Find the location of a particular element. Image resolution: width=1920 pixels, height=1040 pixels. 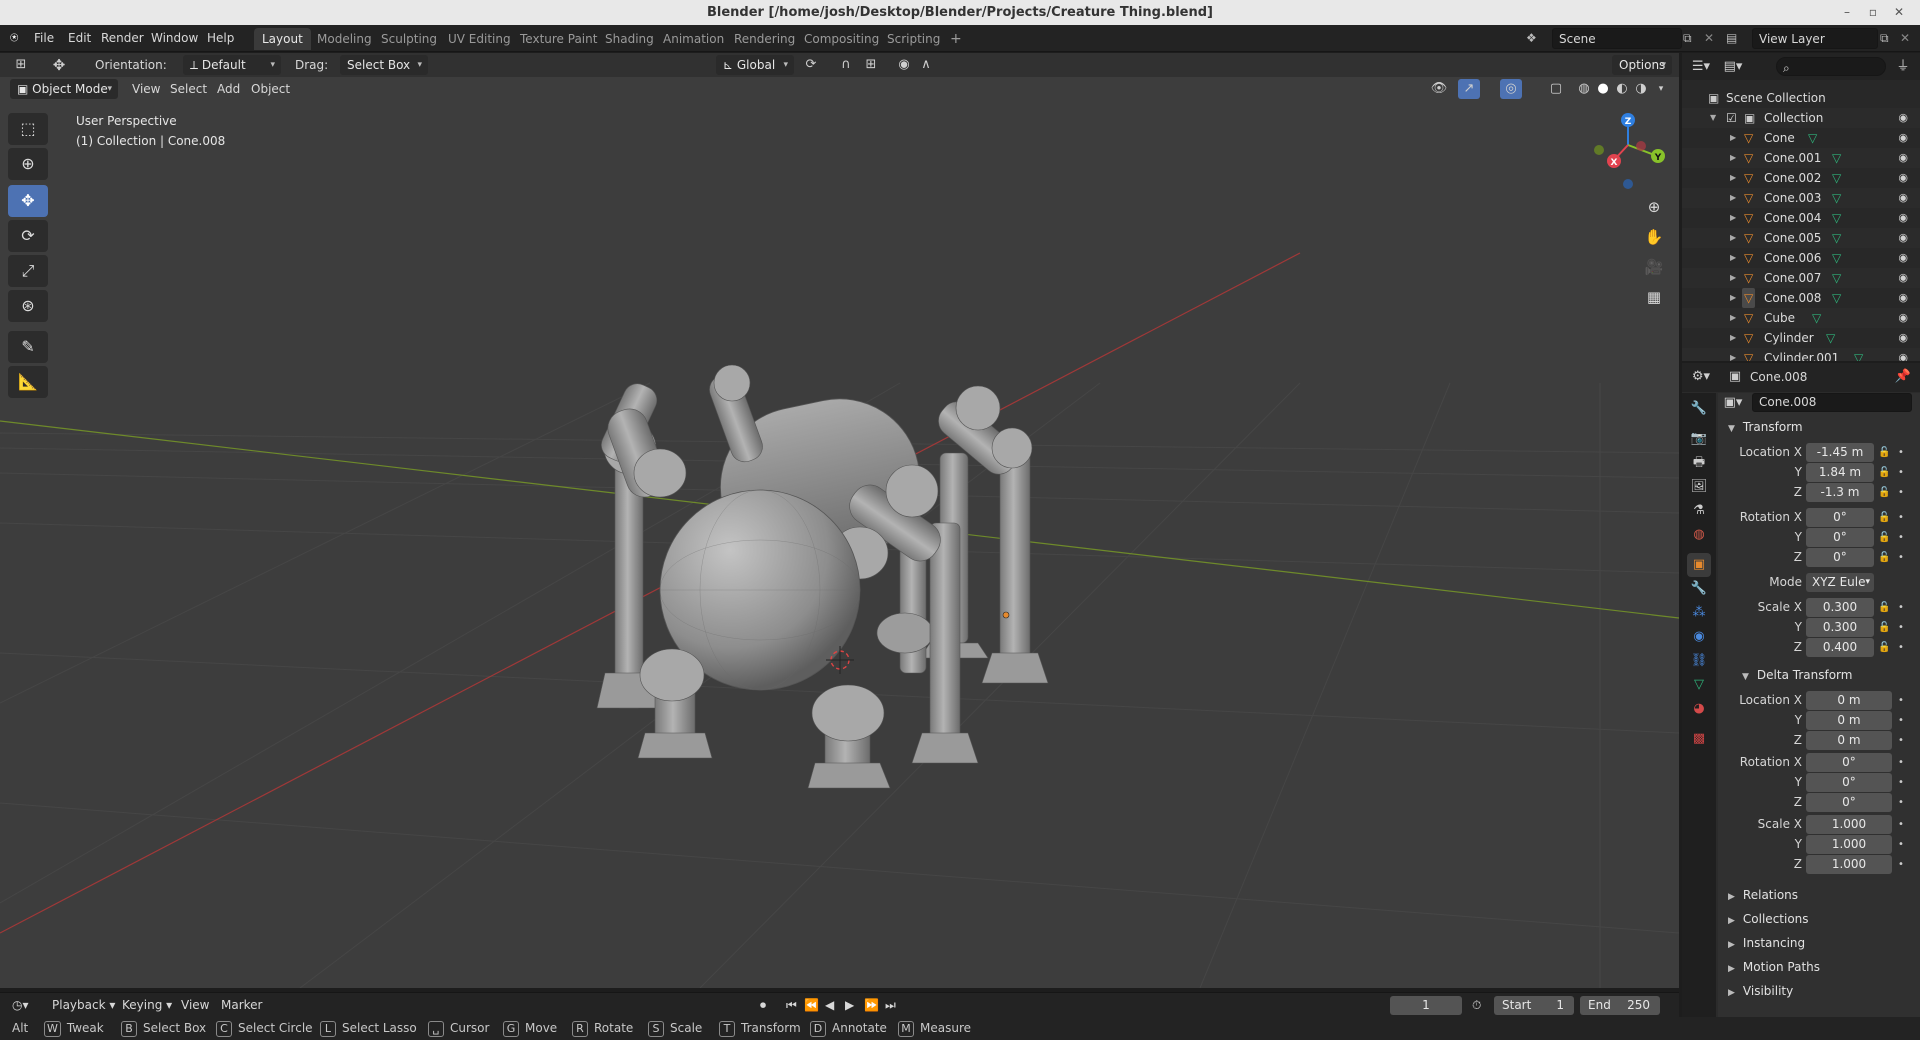

tab-scripting: Scripting is located at coordinates (913, 39).